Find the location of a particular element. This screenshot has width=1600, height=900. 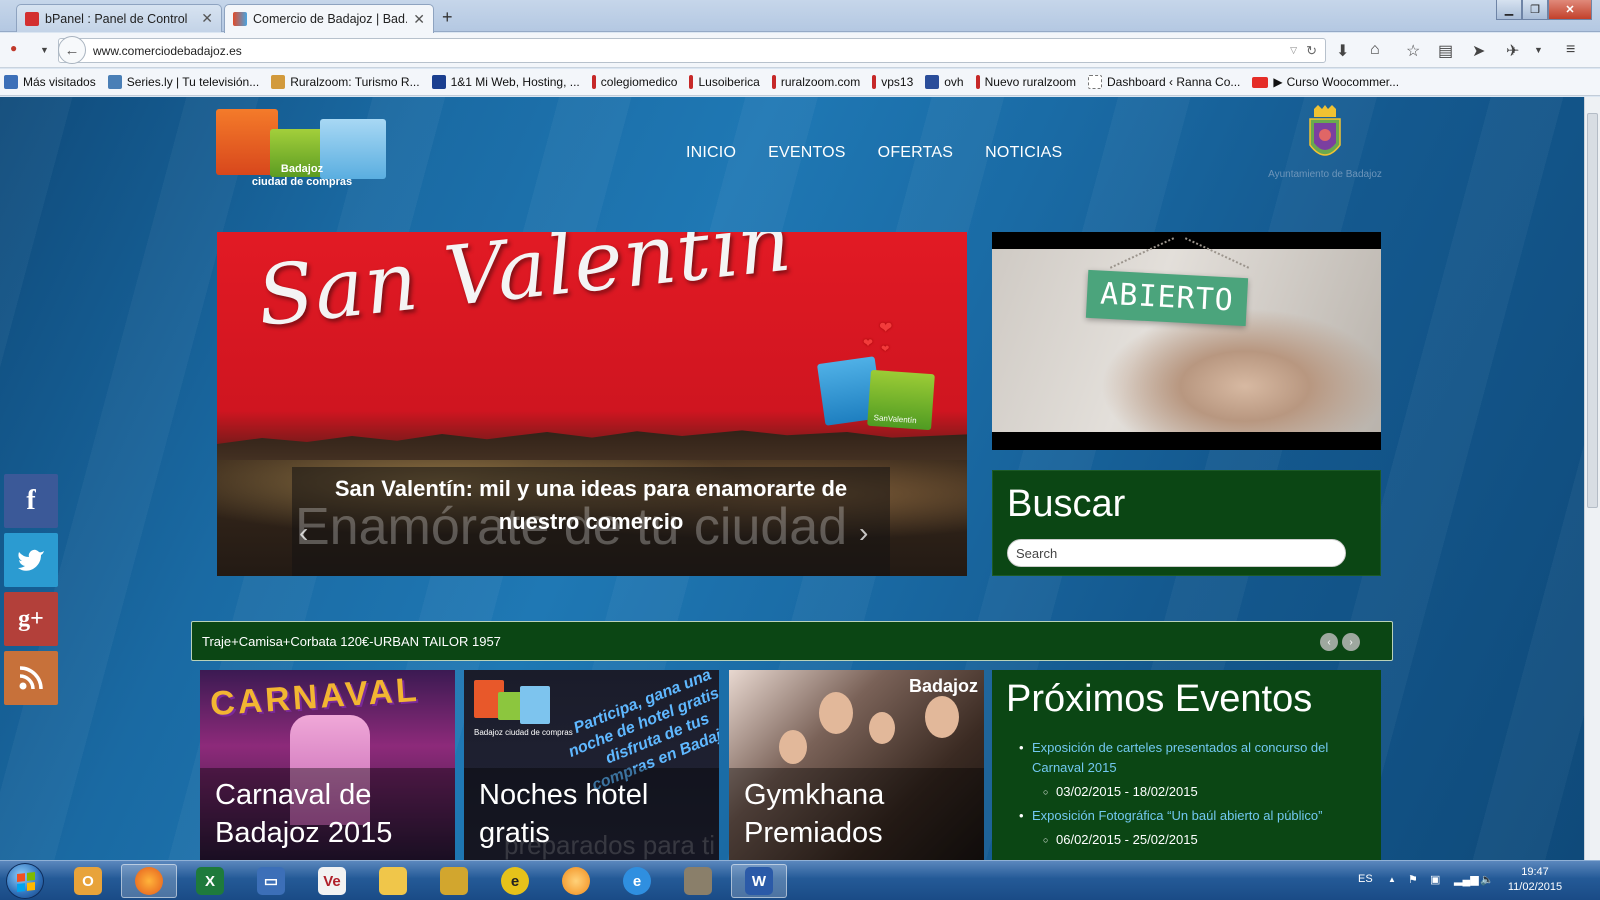

show-hidden-icons-icon: ▲ is located at coordinates (1392, 879).